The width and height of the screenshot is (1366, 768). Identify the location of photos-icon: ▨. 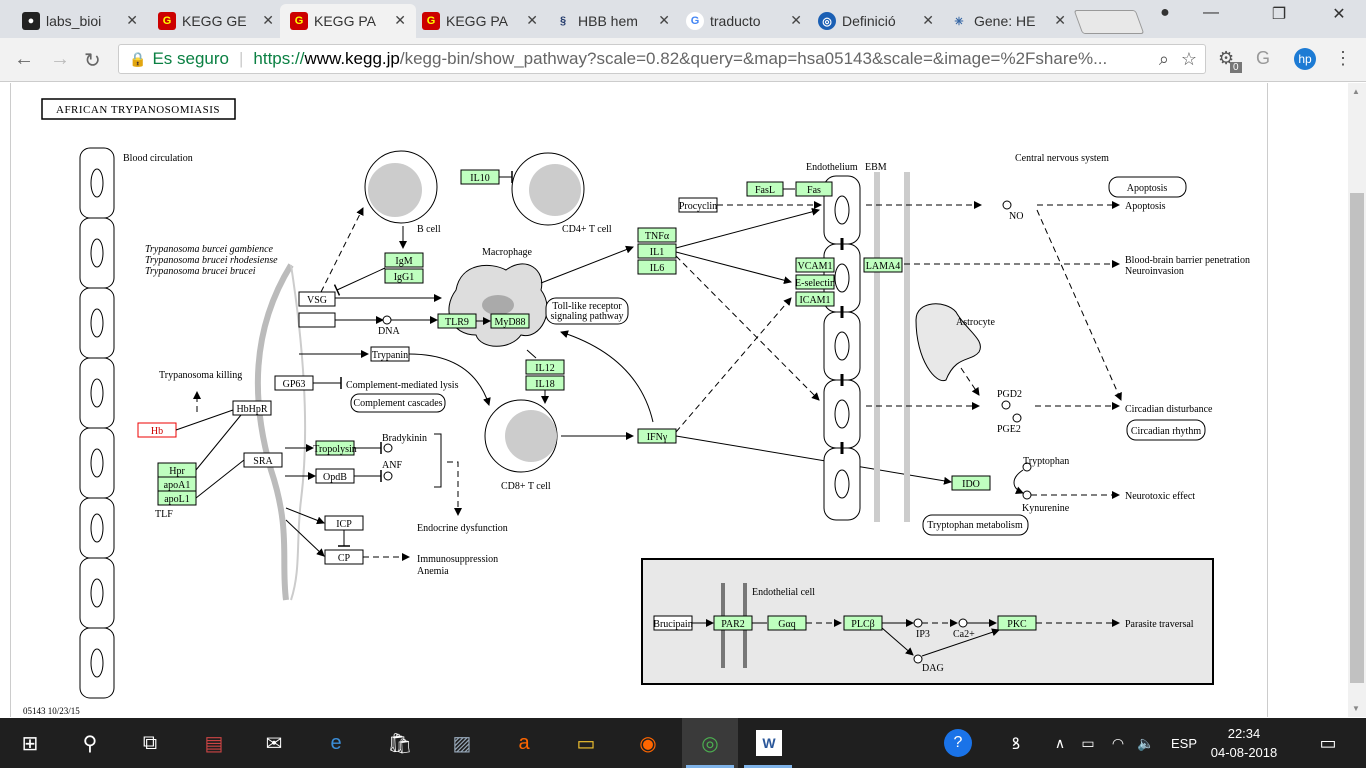
(462, 743).